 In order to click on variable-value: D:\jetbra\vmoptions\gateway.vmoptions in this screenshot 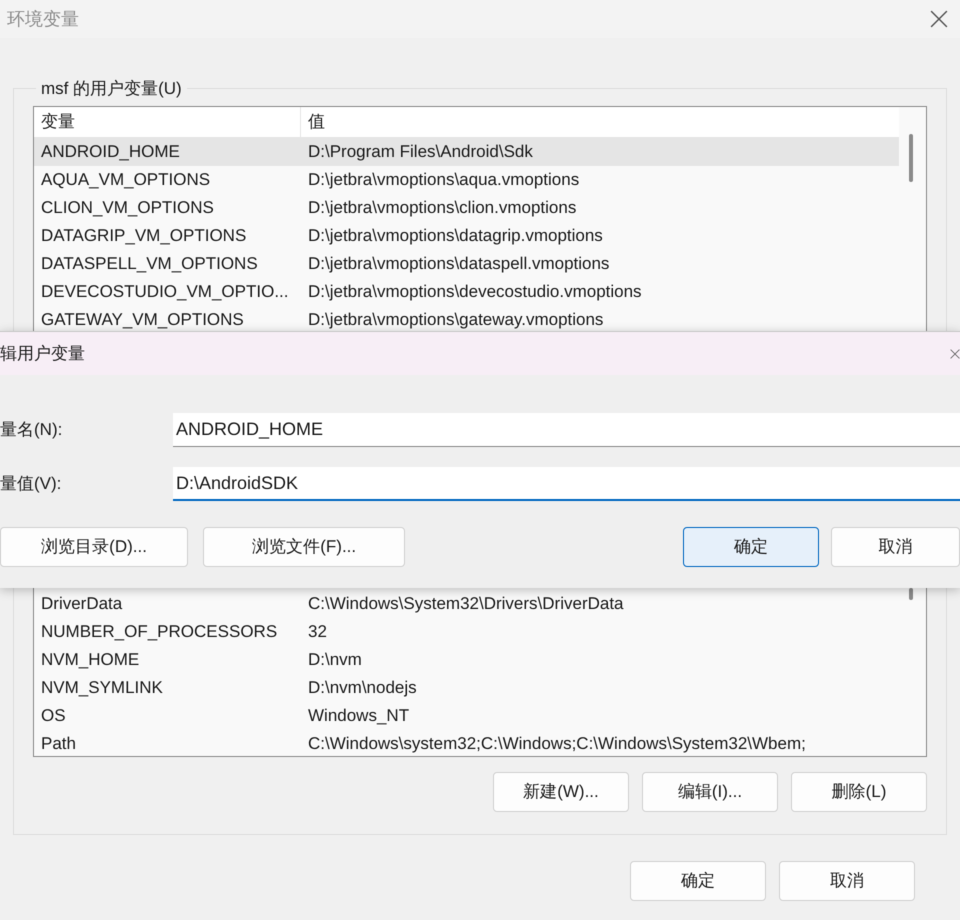, I will do `click(455, 319)`.